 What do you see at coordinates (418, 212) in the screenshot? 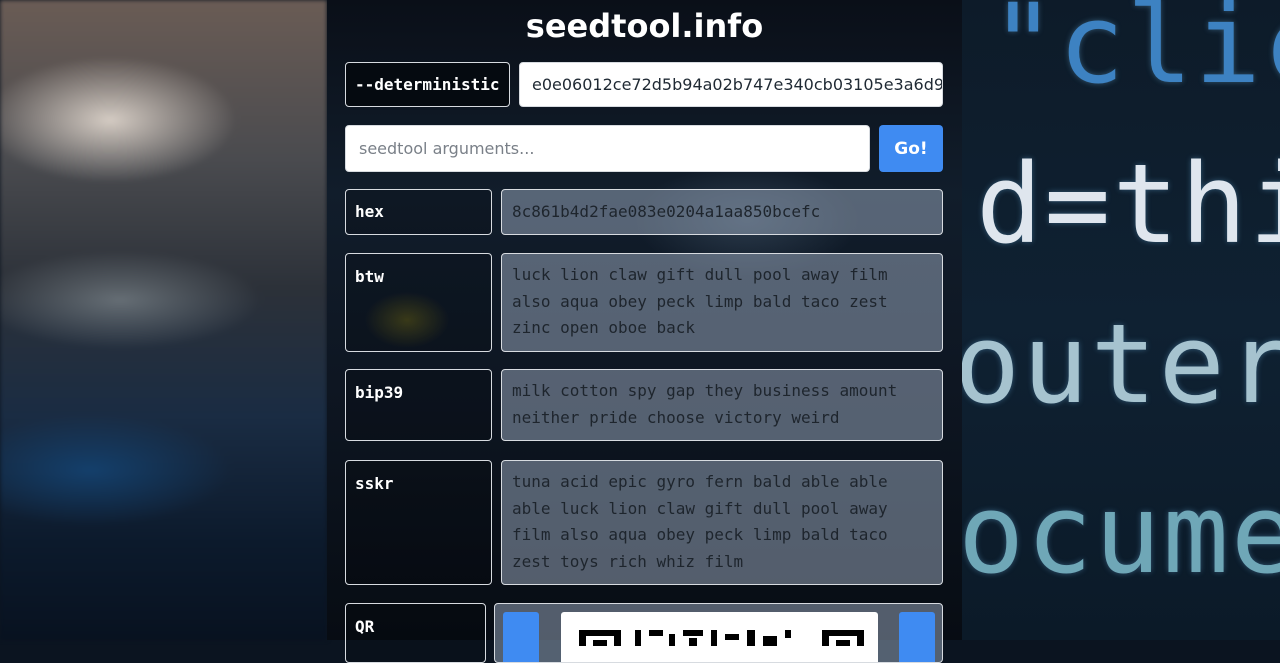
I see `hex-label: hex` at bounding box center [418, 212].